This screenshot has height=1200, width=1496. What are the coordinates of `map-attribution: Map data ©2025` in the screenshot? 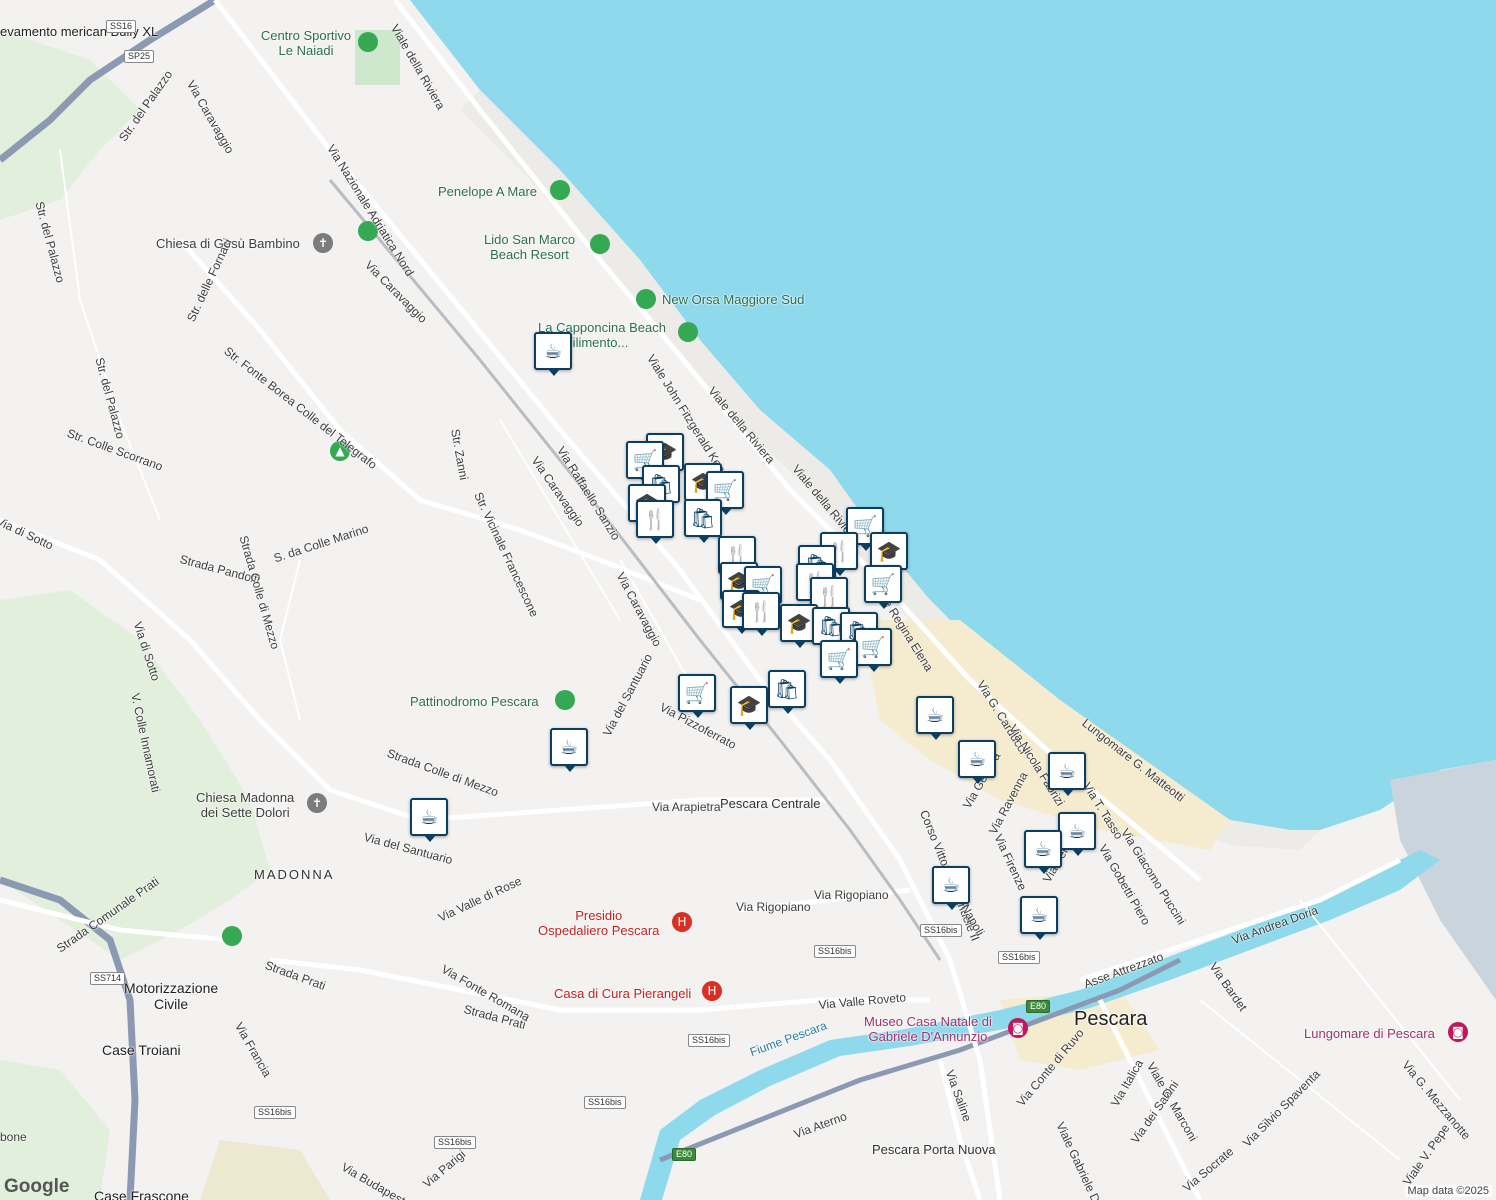 It's located at (1448, 1191).